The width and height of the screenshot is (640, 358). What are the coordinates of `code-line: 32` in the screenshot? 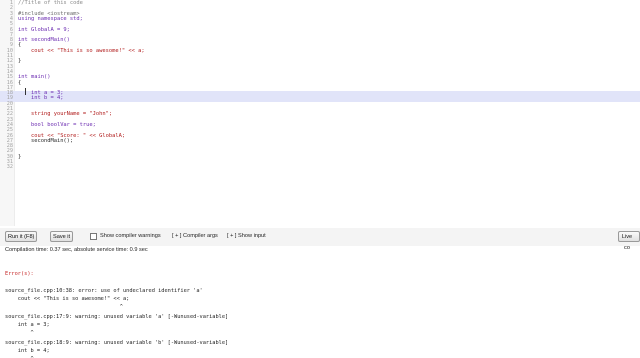 It's located at (320, 167).